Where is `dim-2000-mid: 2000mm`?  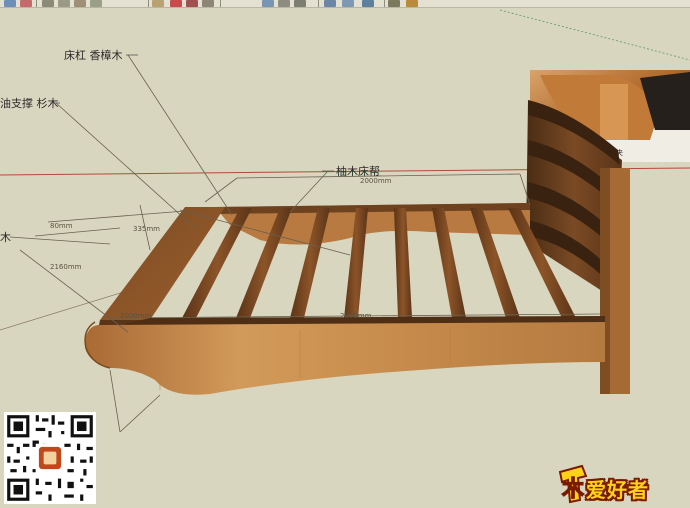 dim-2000-mid: 2000mm is located at coordinates (356, 316).